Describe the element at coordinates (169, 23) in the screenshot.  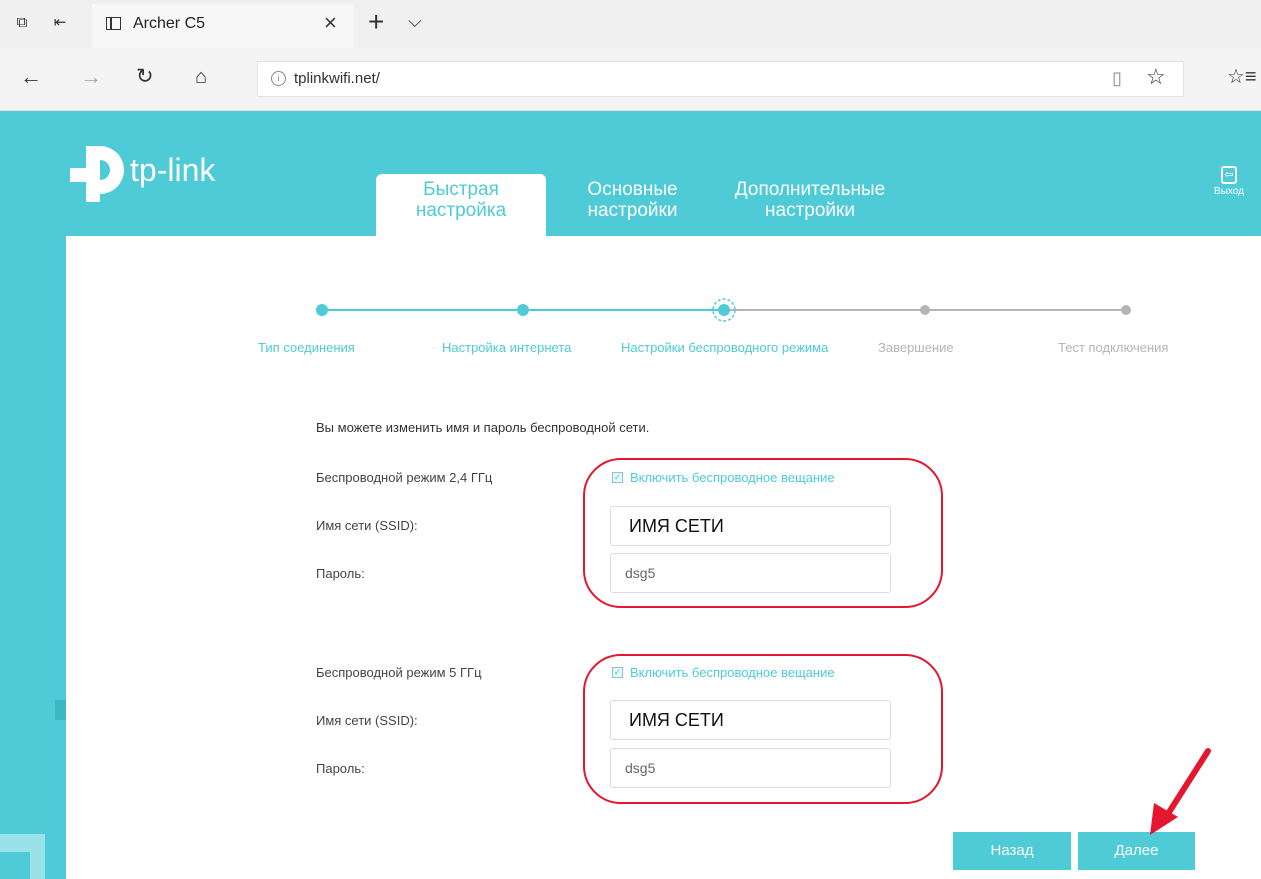
I see `tab-title: Archer C5` at that location.